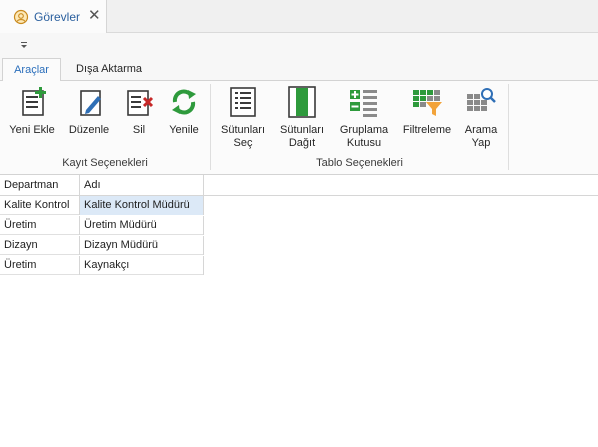 Image resolution: width=598 pixels, height=447 pixels. Describe the element at coordinates (142, 225) in the screenshot. I see `table-cell: Üretim Müdürü` at that location.